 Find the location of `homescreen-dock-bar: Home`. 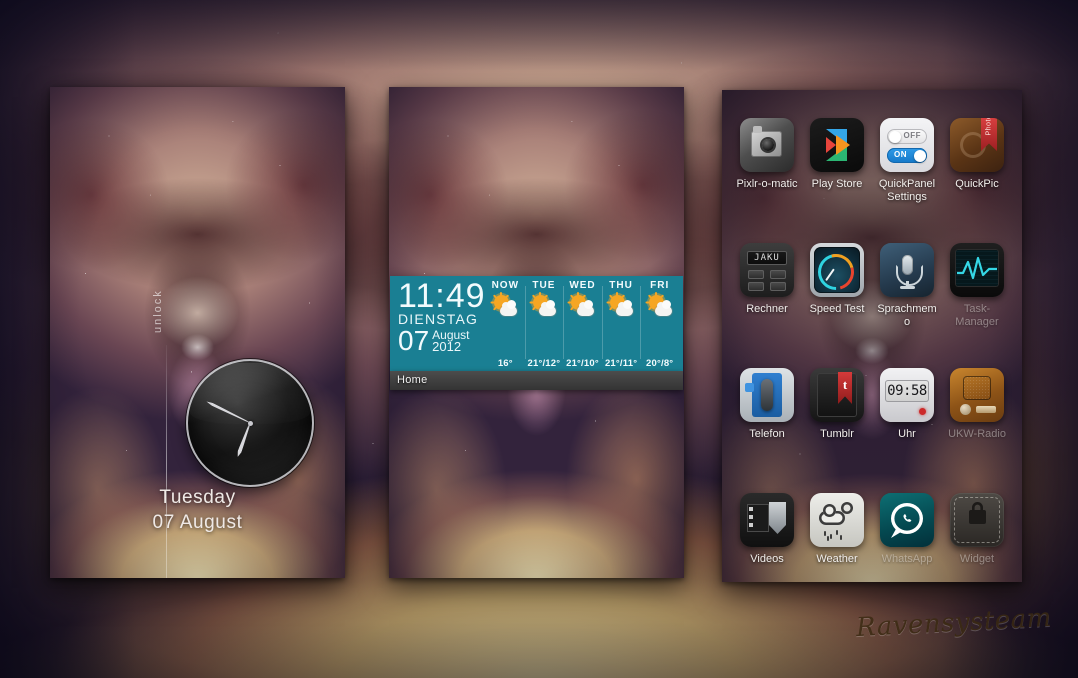

homescreen-dock-bar: Home is located at coordinates (536, 380).